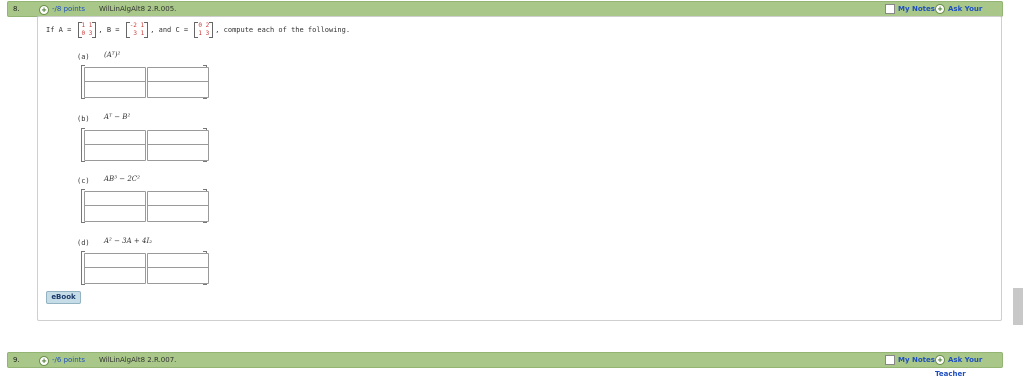  Describe the element at coordinates (59, 30) in the screenshot. I see `problem-prefix: If A =` at that location.